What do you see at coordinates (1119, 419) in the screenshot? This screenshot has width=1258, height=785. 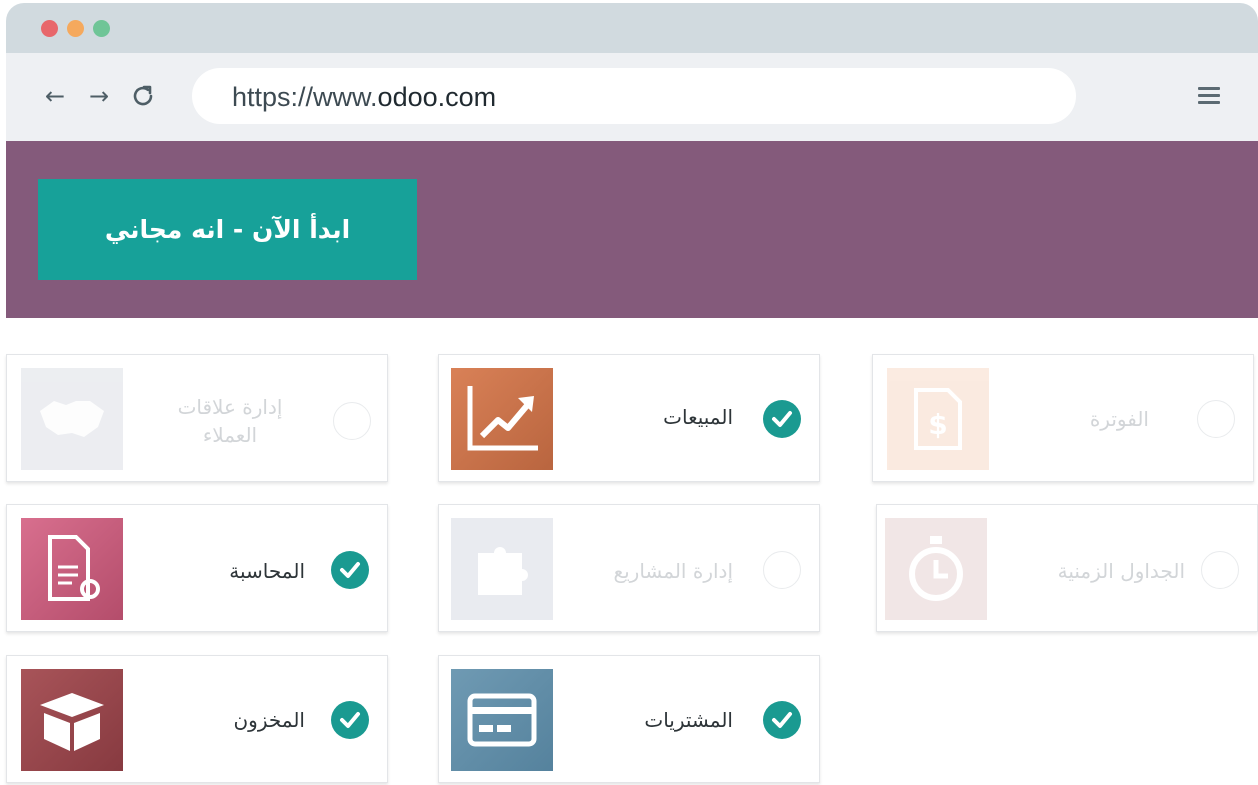 I see `app-label: الفوترة` at bounding box center [1119, 419].